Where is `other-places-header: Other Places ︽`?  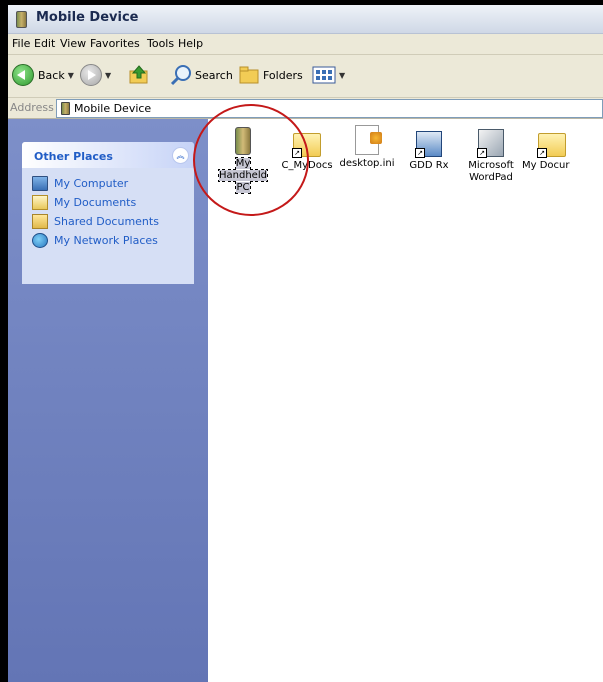
other-places-header: Other Places ︽ is located at coordinates (108, 155).